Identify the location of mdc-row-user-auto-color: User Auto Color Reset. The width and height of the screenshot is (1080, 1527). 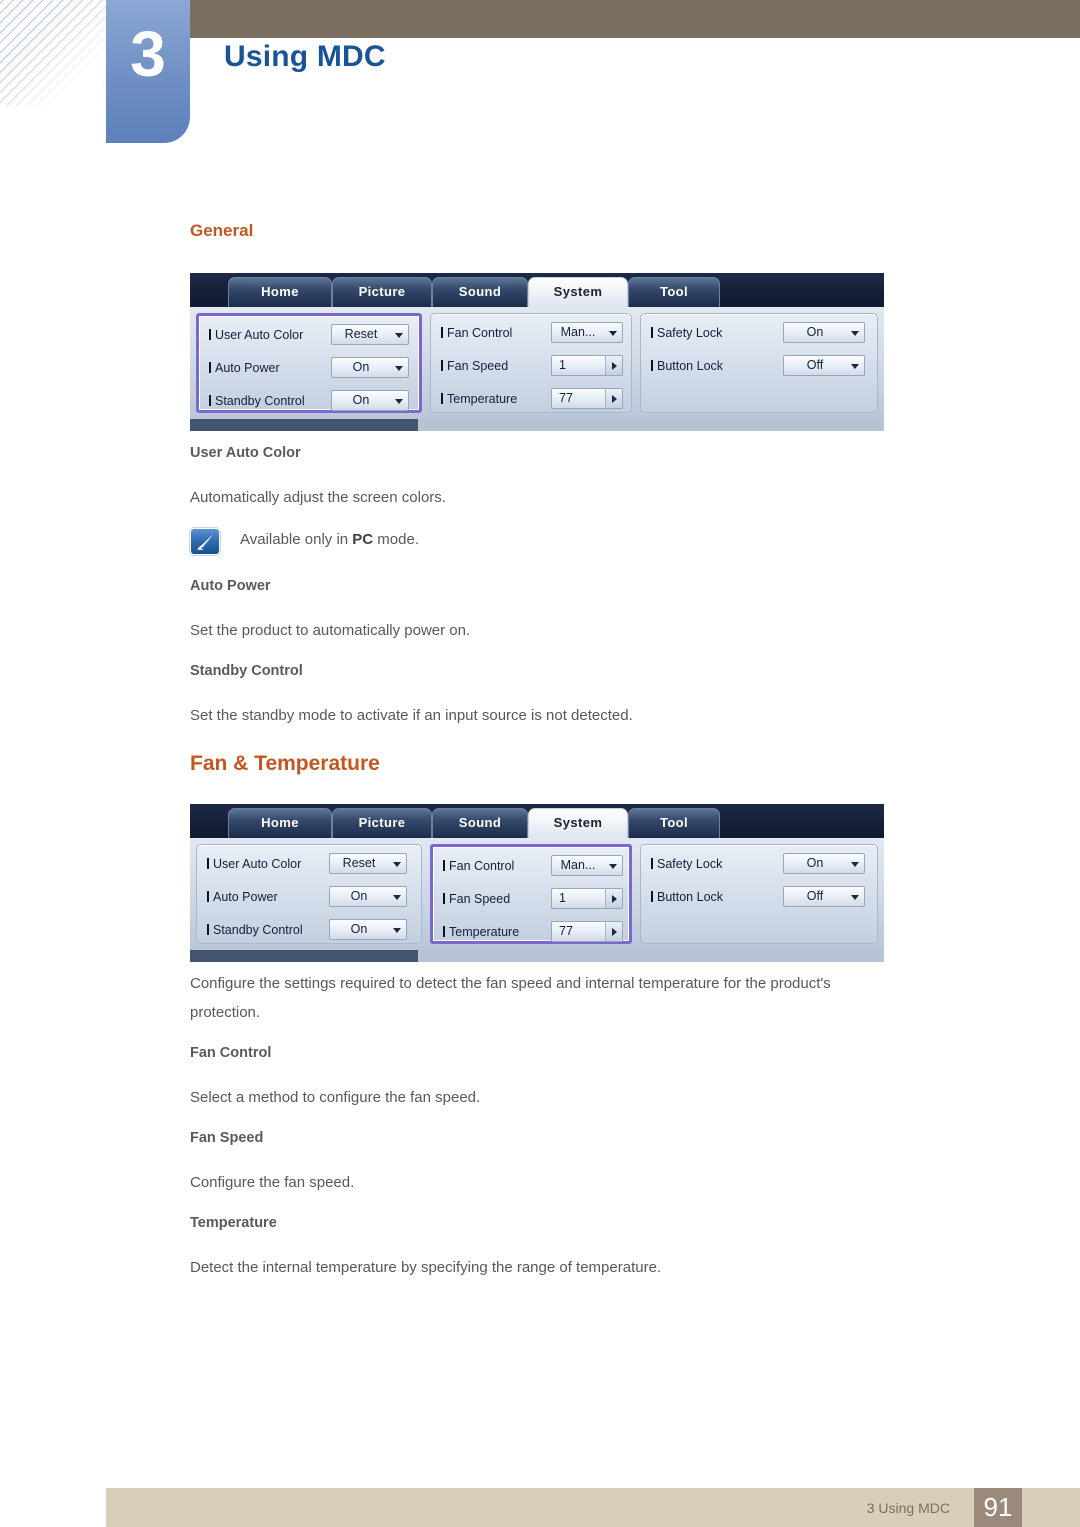
(309, 864).